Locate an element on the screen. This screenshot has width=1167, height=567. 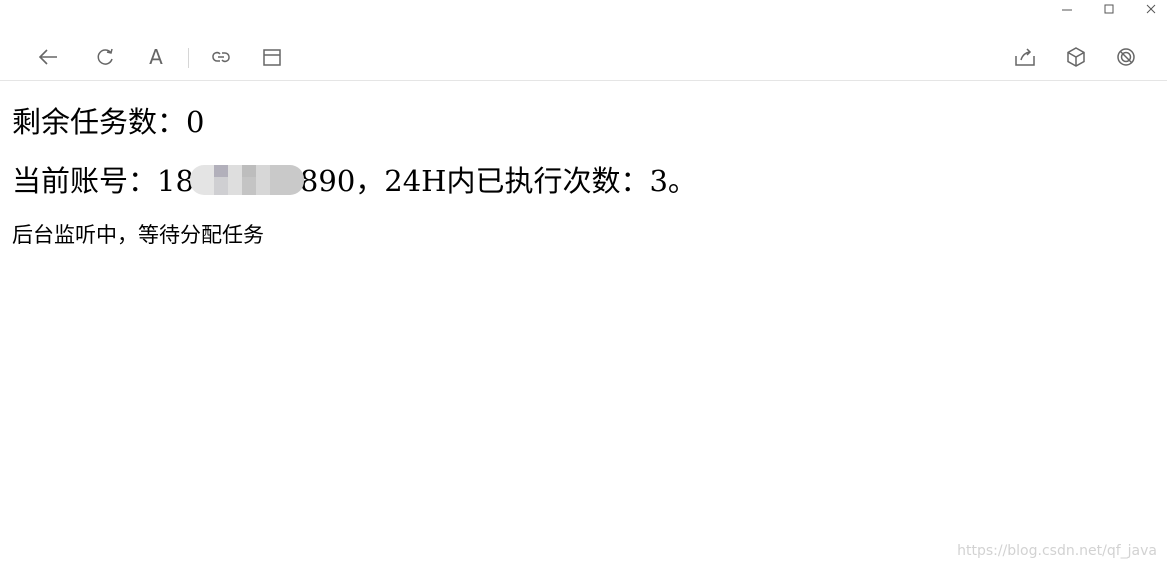
minimize-button is located at coordinates (1067, 9).